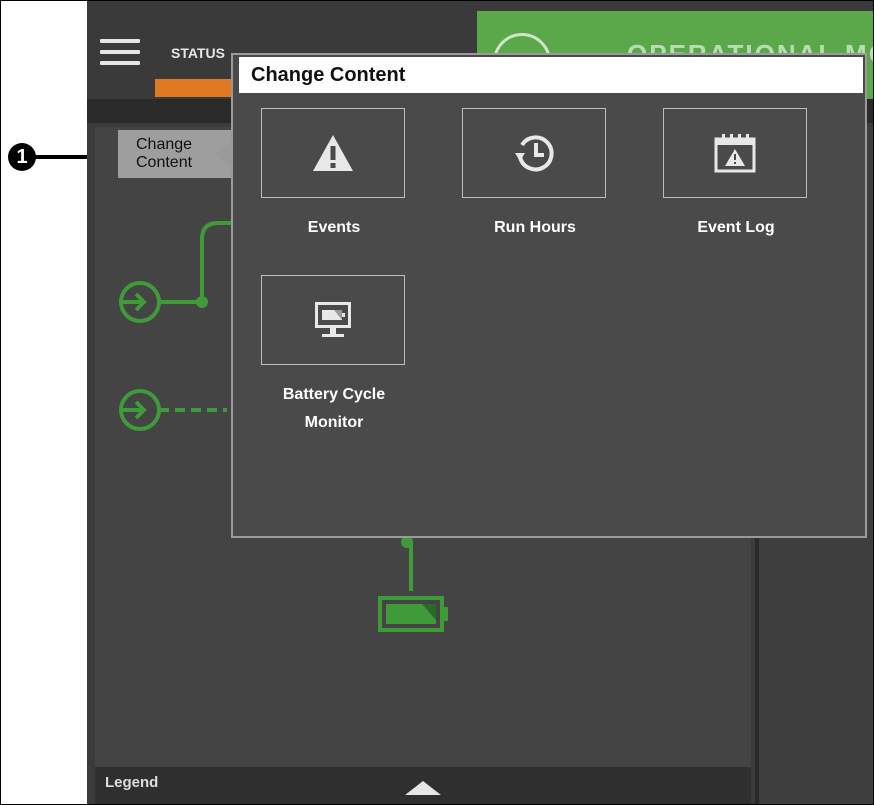 The width and height of the screenshot is (874, 805). I want to click on junction-dot, so click(202, 302).